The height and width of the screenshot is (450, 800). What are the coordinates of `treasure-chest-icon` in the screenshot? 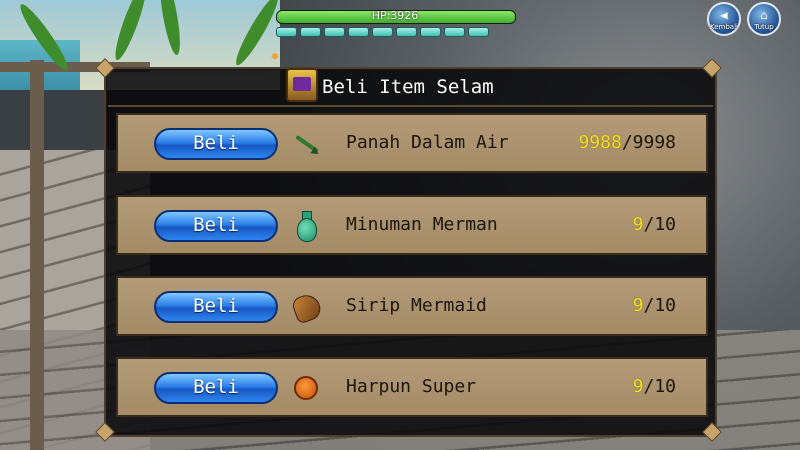 It's located at (302, 85).